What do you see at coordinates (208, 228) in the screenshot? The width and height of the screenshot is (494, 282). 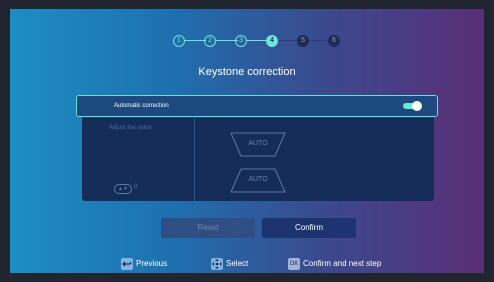 I see `reset-button: Reset` at bounding box center [208, 228].